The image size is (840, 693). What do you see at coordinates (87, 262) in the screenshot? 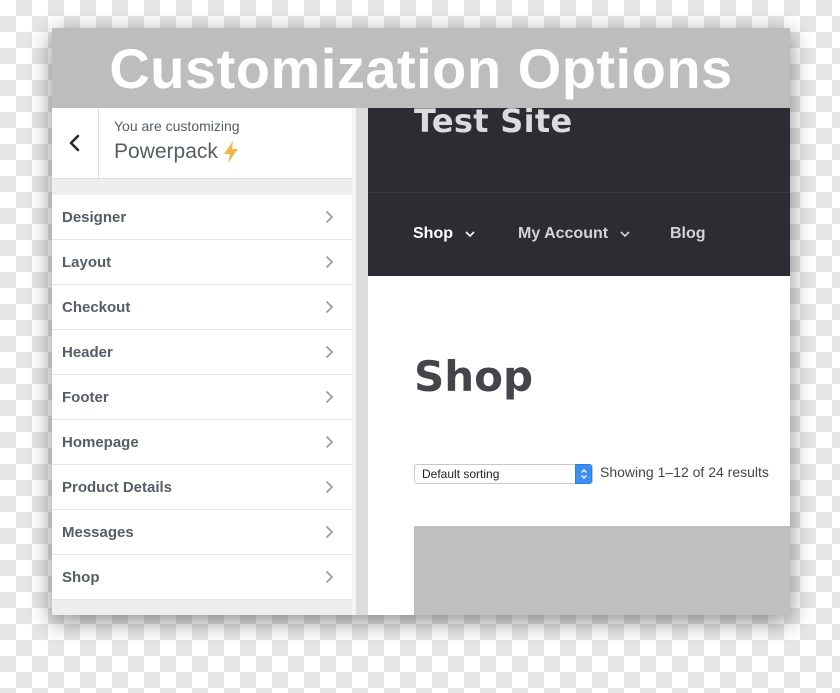
I see `customizer-item-label: Layout` at bounding box center [87, 262].